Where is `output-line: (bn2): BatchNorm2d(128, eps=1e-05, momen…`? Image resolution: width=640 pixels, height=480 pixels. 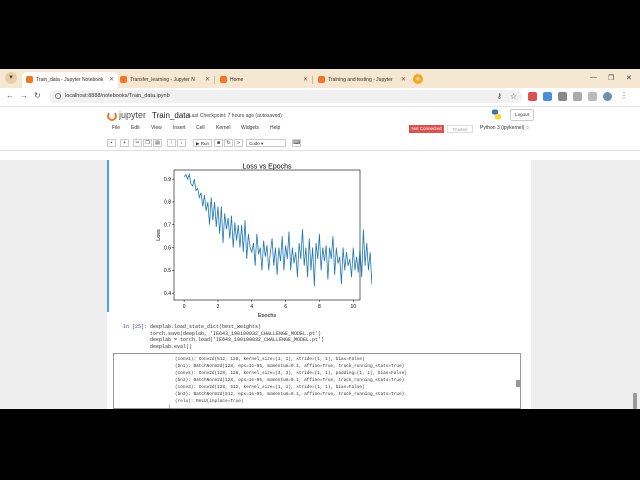 output-line: (bn2): BatchNorm2d(128, eps=1e-05, momen… is located at coordinates (290, 380).